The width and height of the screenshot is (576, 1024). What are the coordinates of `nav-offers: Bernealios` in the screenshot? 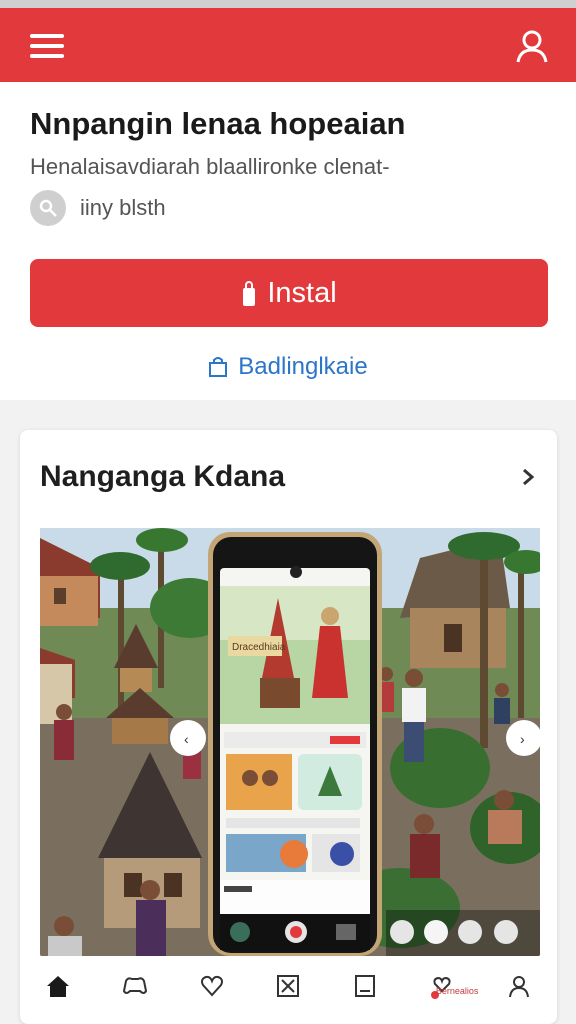 It's located at (449, 986).